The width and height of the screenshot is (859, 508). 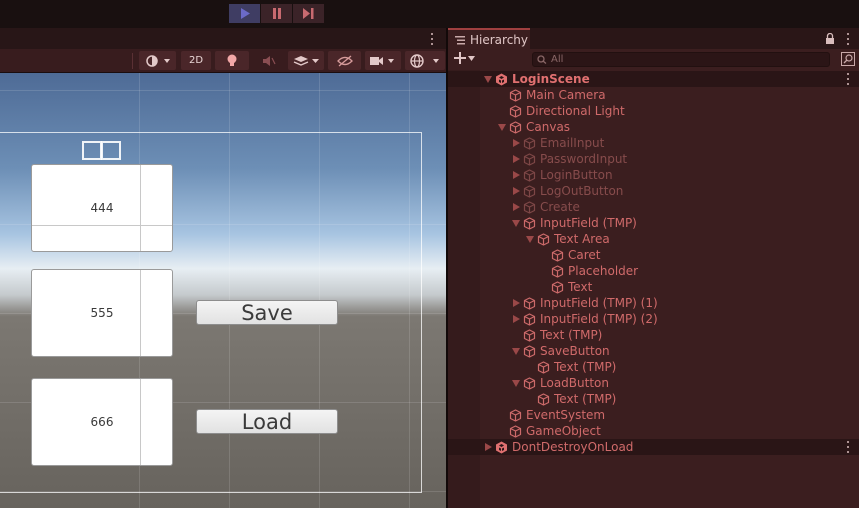 What do you see at coordinates (653, 143) in the screenshot?
I see `hierarchy-item: EmailInput` at bounding box center [653, 143].